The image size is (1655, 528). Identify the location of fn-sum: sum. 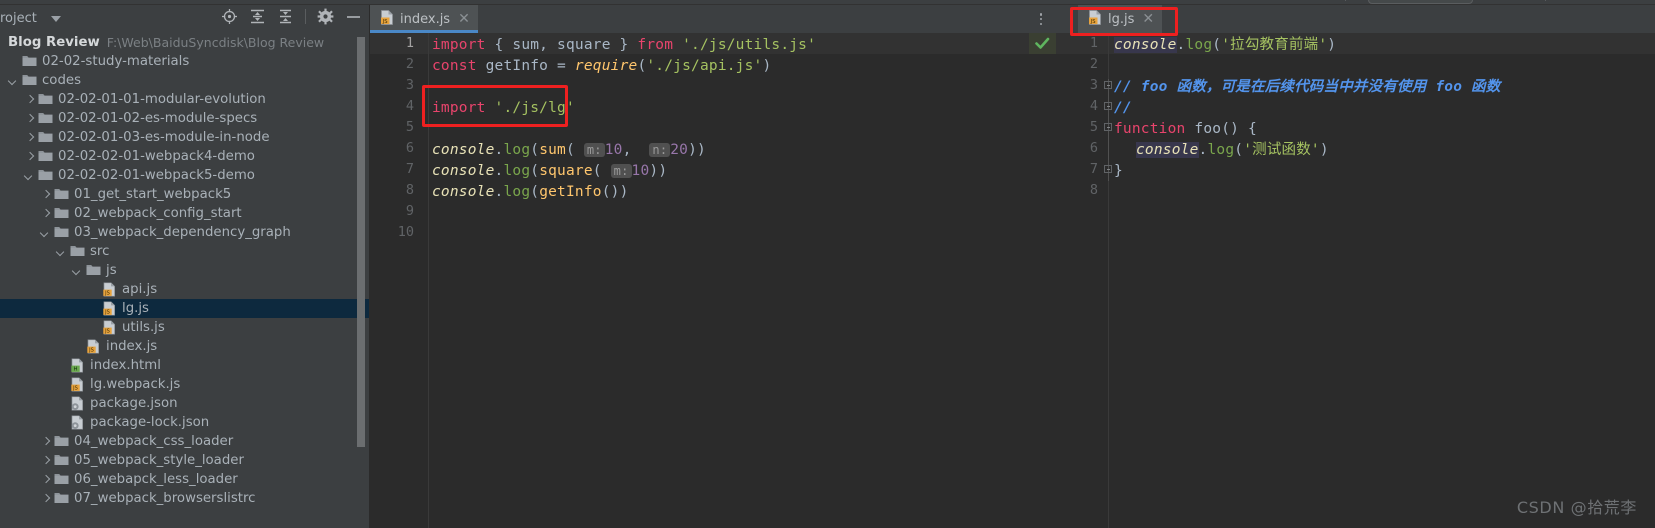
(552, 150).